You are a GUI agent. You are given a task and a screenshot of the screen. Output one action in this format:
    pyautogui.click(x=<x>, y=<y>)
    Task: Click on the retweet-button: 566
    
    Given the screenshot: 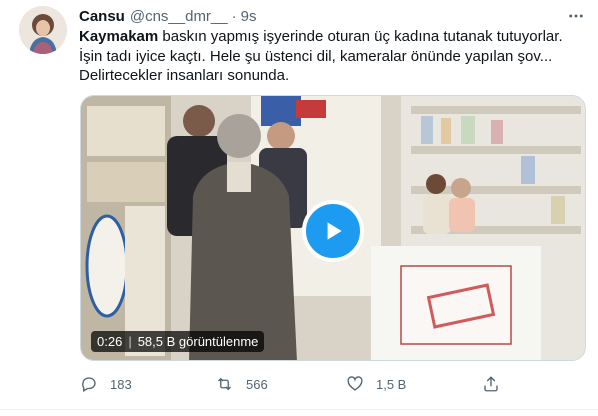 What is the action you would take?
    pyautogui.click(x=241, y=384)
    